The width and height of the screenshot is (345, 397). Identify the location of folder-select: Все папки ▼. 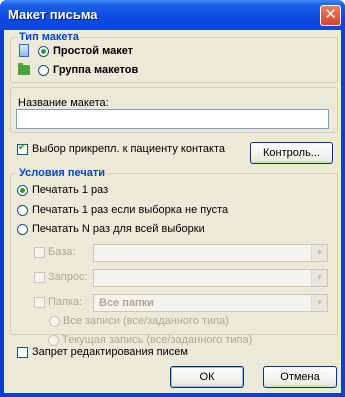
(210, 303).